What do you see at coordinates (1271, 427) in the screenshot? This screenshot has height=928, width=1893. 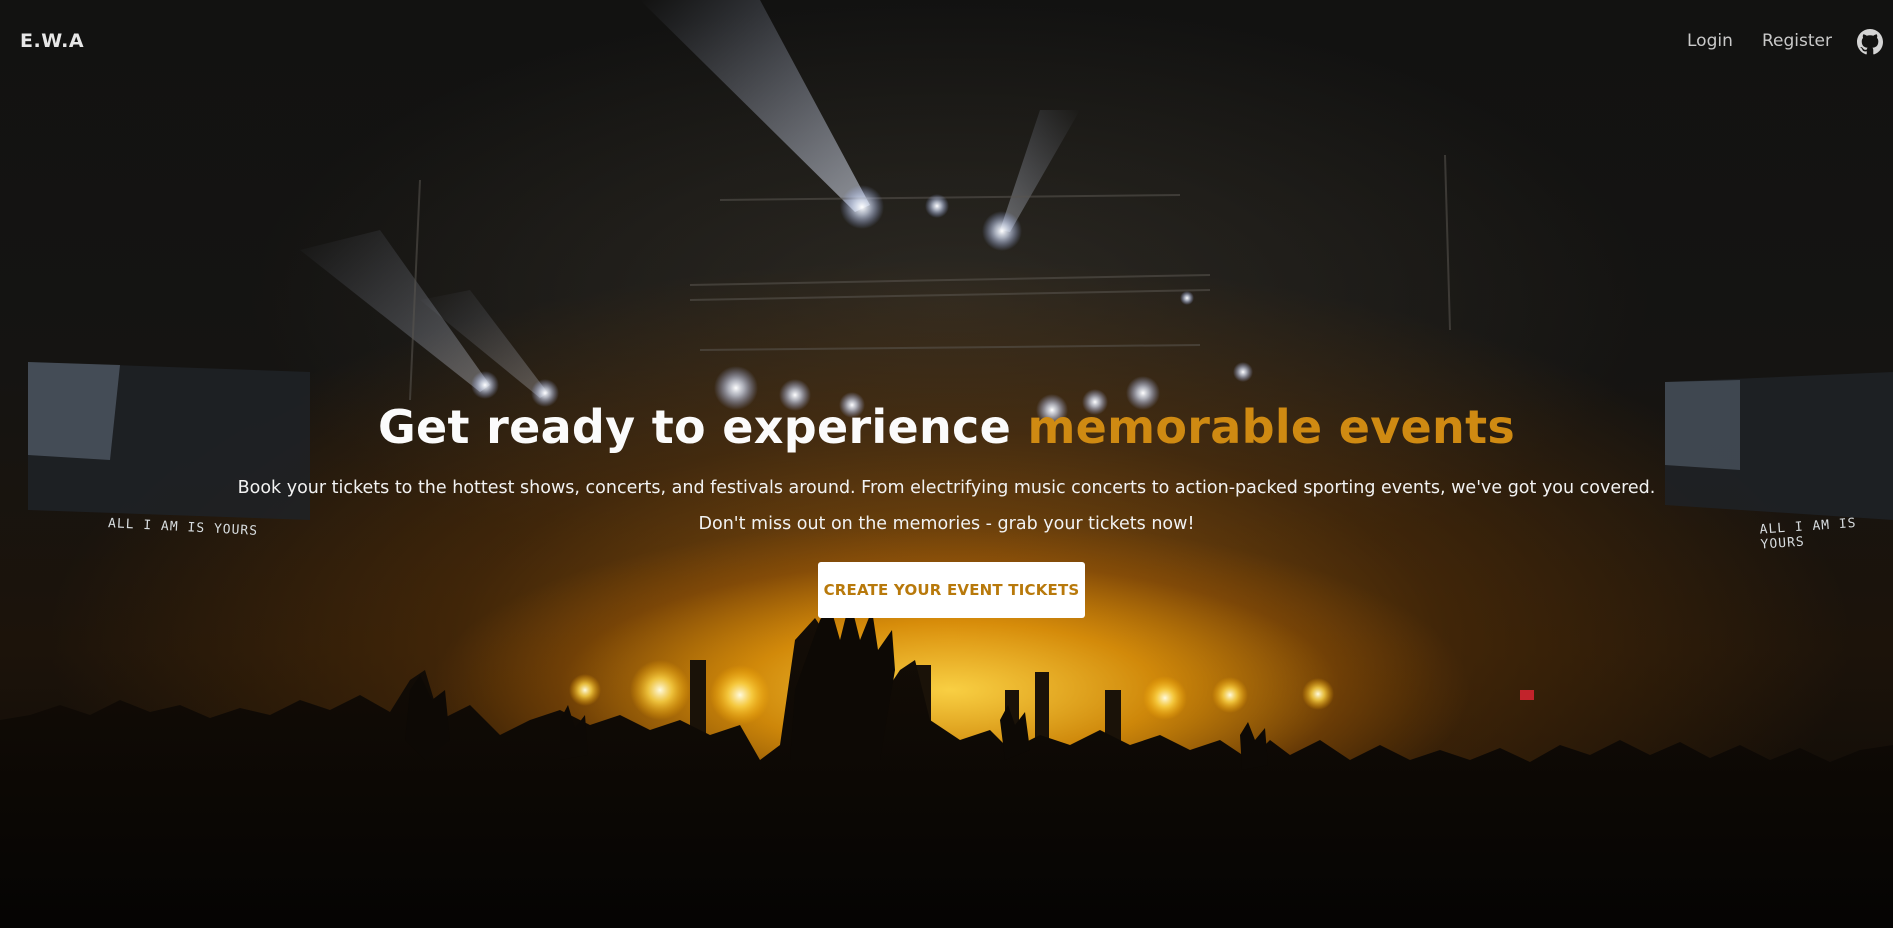 I see `headline-accent-text: memorable events` at bounding box center [1271, 427].